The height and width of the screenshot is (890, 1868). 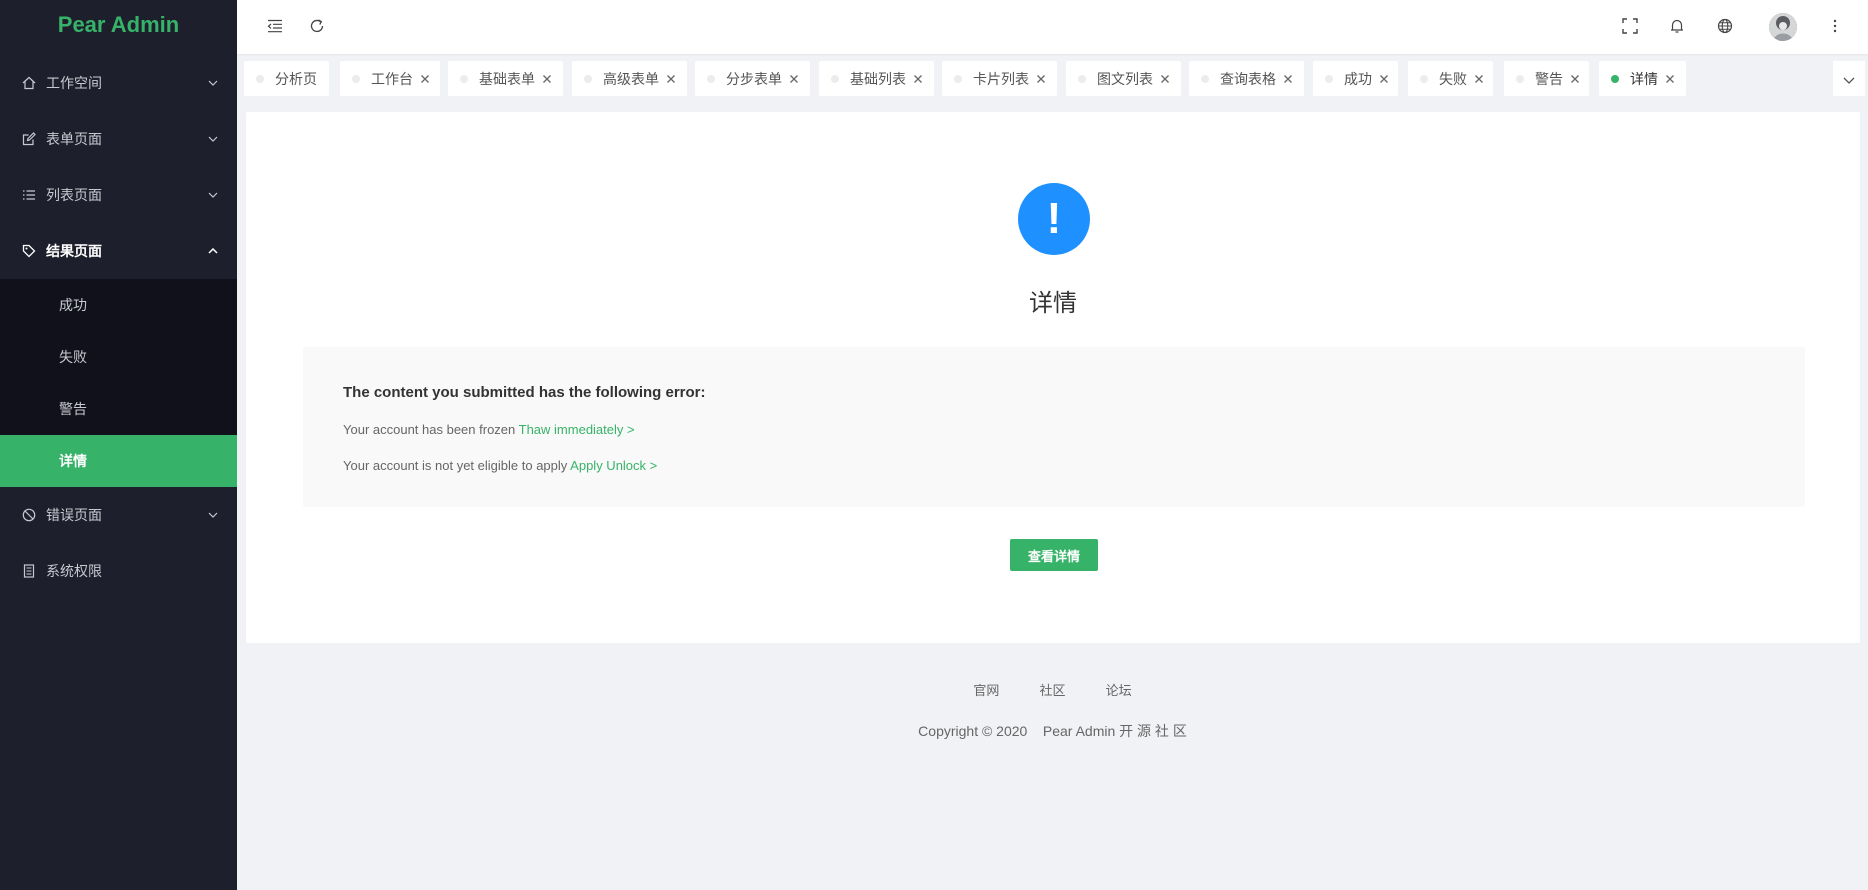 What do you see at coordinates (118, 251) in the screenshot?
I see `sidebar-item-results: 结果页面` at bounding box center [118, 251].